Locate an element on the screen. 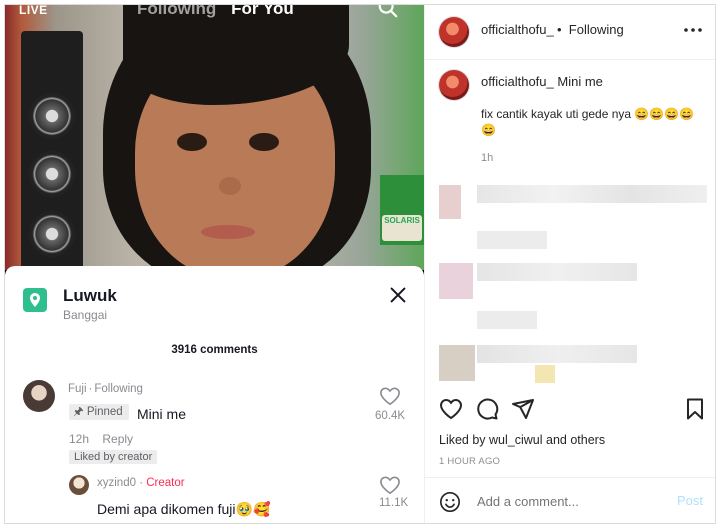 The width and height of the screenshot is (720, 528). creator-badge: Creator is located at coordinates (165, 483).